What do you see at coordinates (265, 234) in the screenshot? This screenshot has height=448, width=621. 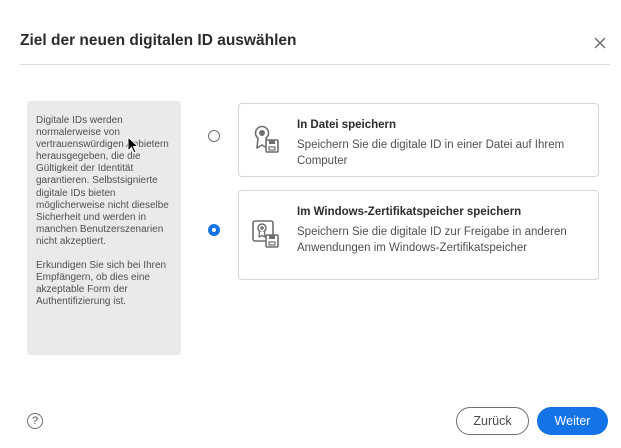 I see `certificate-store-icon` at bounding box center [265, 234].